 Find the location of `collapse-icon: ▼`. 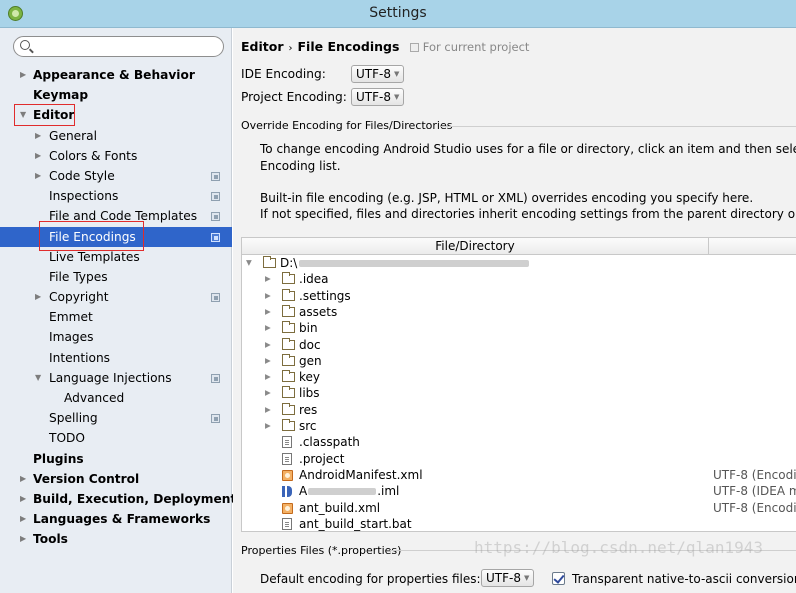

collapse-icon: ▼ is located at coordinates (249, 263).